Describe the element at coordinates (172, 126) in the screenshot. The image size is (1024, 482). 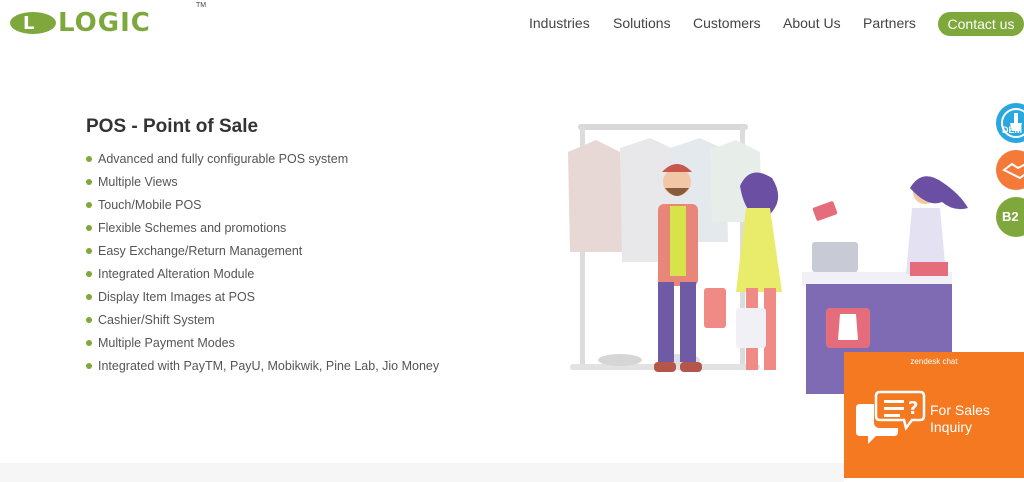
I see `page-title: POS - Point of Sale` at that location.